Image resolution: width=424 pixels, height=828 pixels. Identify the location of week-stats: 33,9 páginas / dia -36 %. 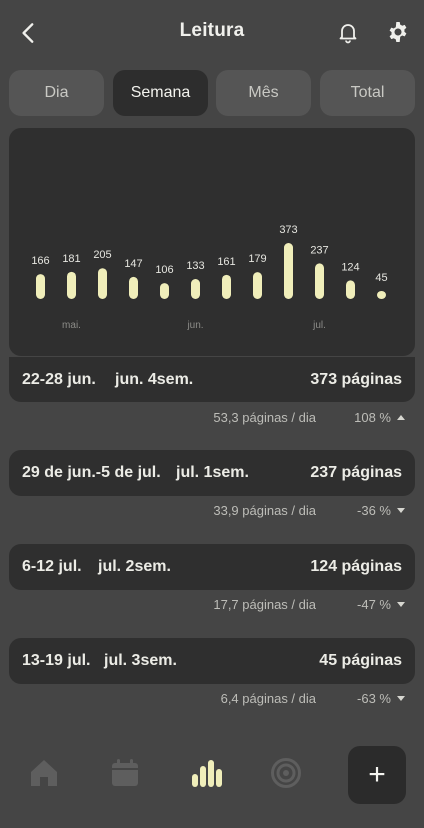
(212, 513).